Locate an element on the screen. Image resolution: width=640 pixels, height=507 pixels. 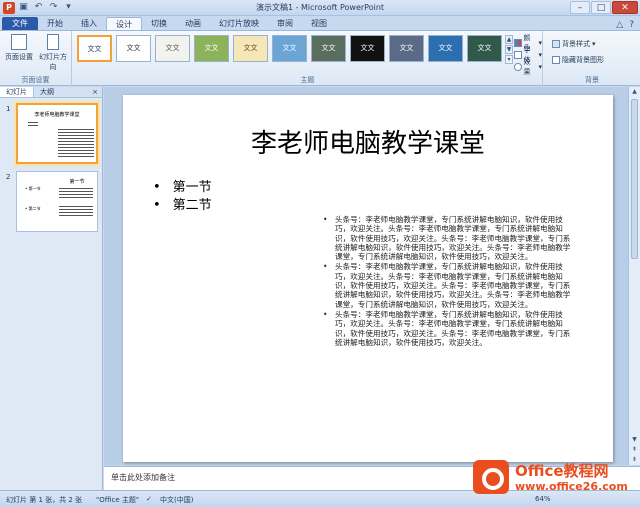
logo-url: www.office26.com is located at coordinates (571, 486).